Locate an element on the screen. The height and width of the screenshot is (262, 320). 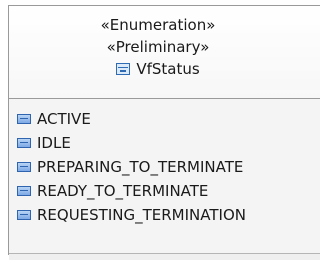
literal-item: PREPARING_TO_TERMINATE is located at coordinates (168, 167).